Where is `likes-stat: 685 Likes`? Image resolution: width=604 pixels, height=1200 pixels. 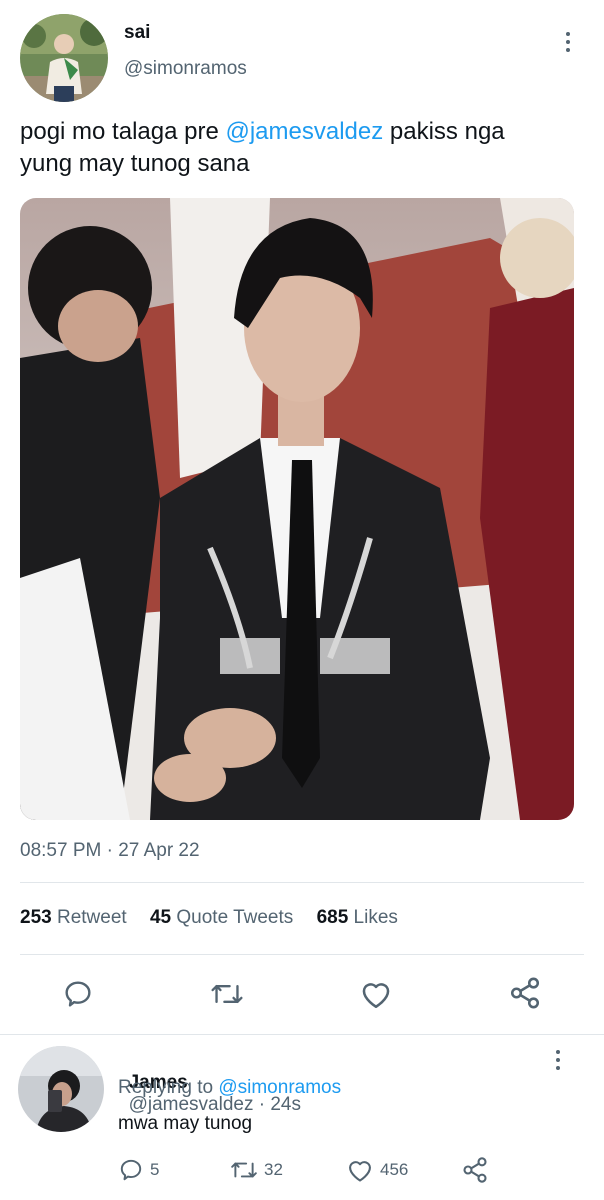 likes-stat: 685 Likes is located at coordinates (357, 917).